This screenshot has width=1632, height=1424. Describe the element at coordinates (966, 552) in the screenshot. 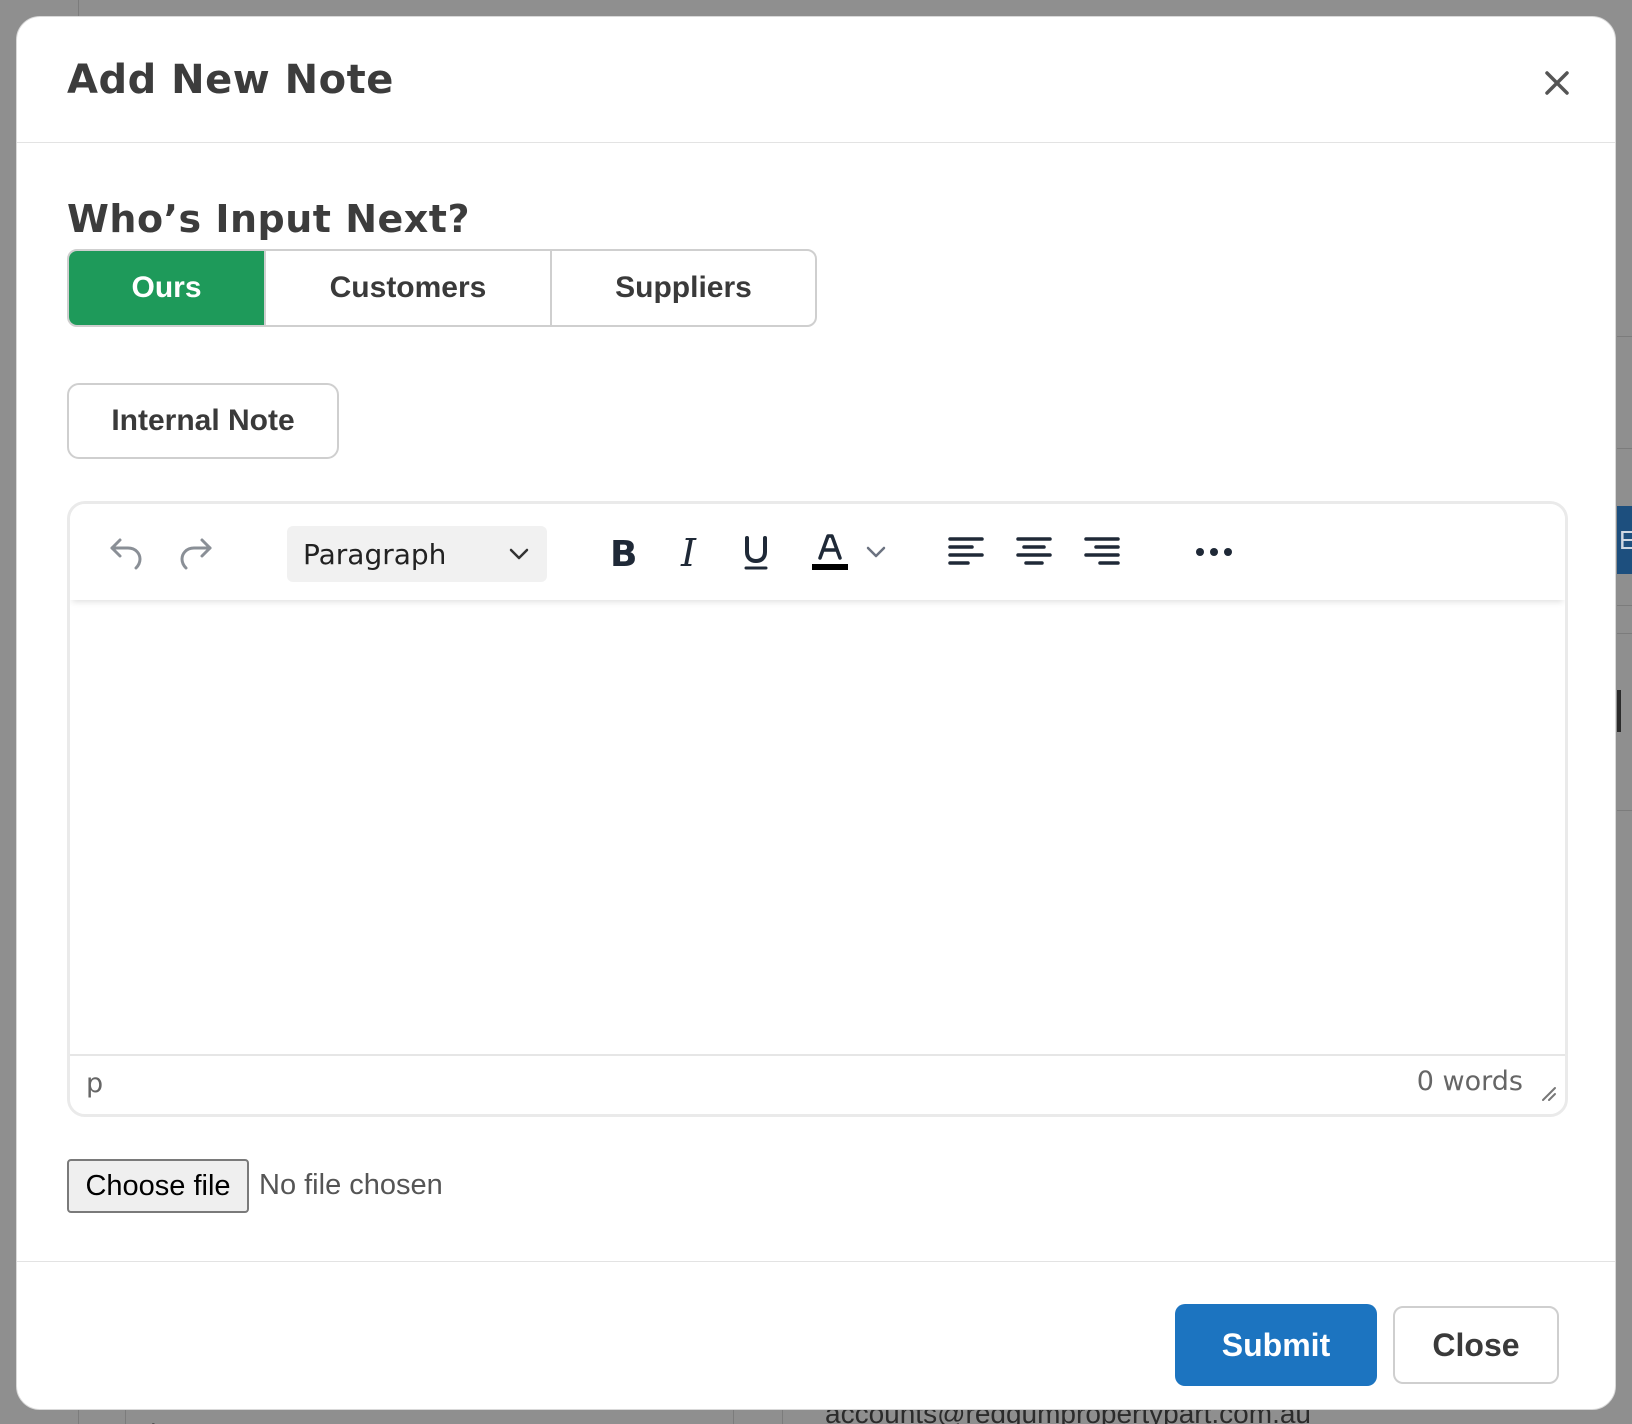

I see `align-left-icon` at that location.